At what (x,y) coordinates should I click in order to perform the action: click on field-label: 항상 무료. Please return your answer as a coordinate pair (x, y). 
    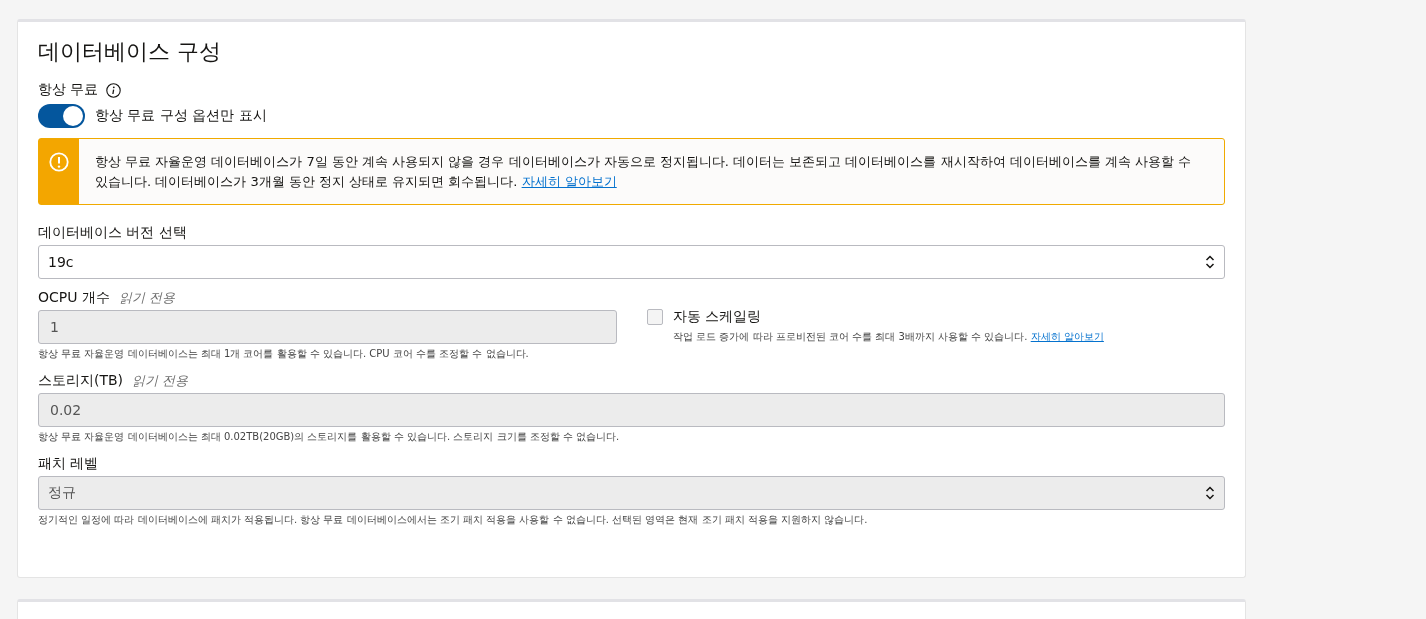
    Looking at the image, I should click on (68, 90).